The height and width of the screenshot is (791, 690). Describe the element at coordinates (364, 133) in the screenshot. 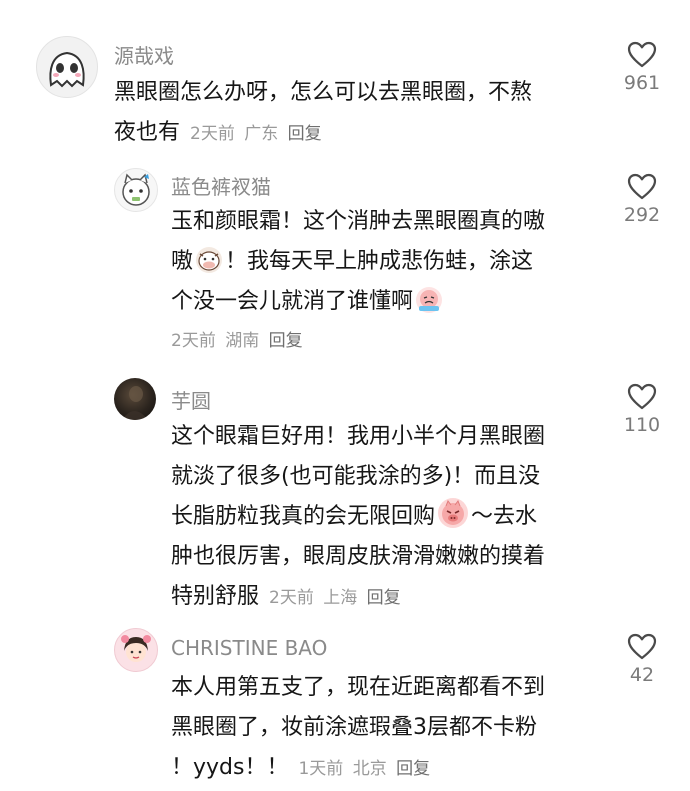

I see `comment-line: 夜也有 2天前 广东 回复` at that location.